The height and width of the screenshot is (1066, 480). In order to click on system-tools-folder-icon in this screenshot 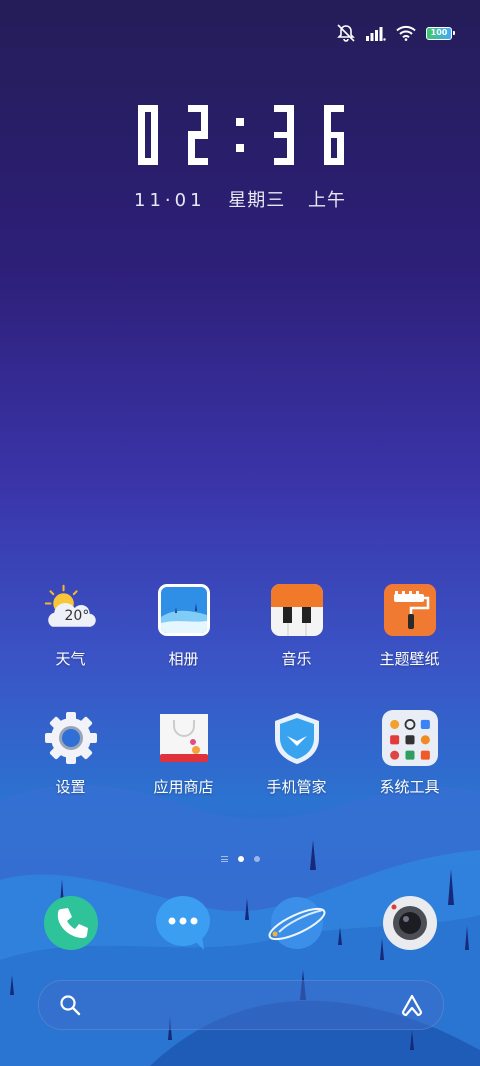, I will do `click(409, 738)`.